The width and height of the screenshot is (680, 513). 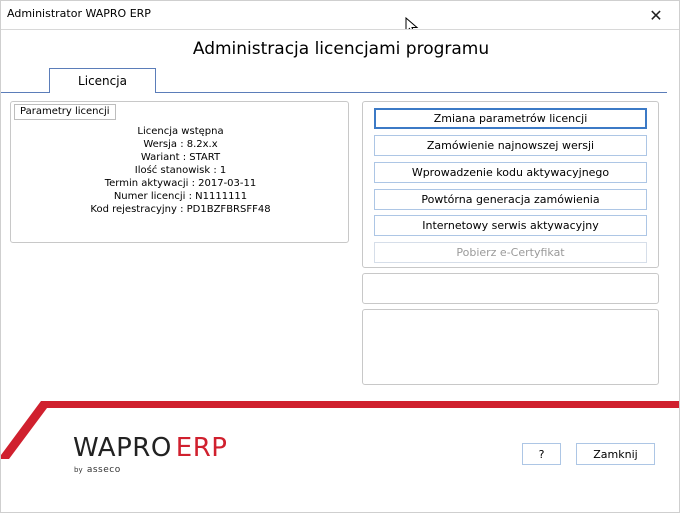 What do you see at coordinates (510, 347) in the screenshot?
I see `message-panel` at bounding box center [510, 347].